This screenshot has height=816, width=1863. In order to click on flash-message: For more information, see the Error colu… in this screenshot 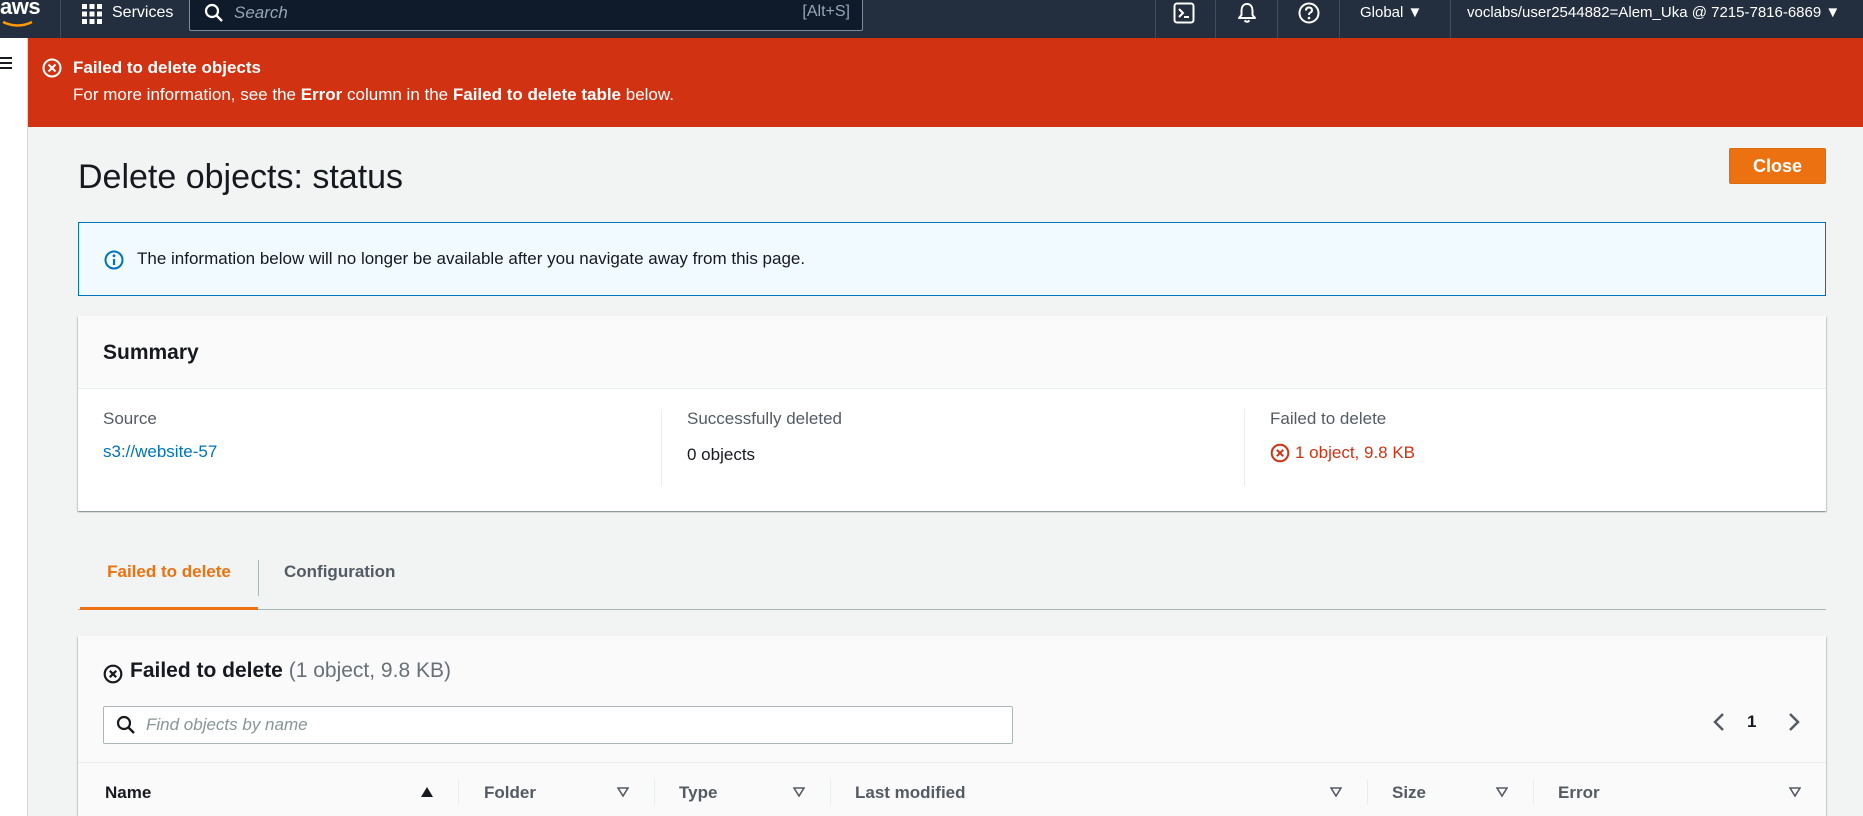, I will do `click(373, 94)`.